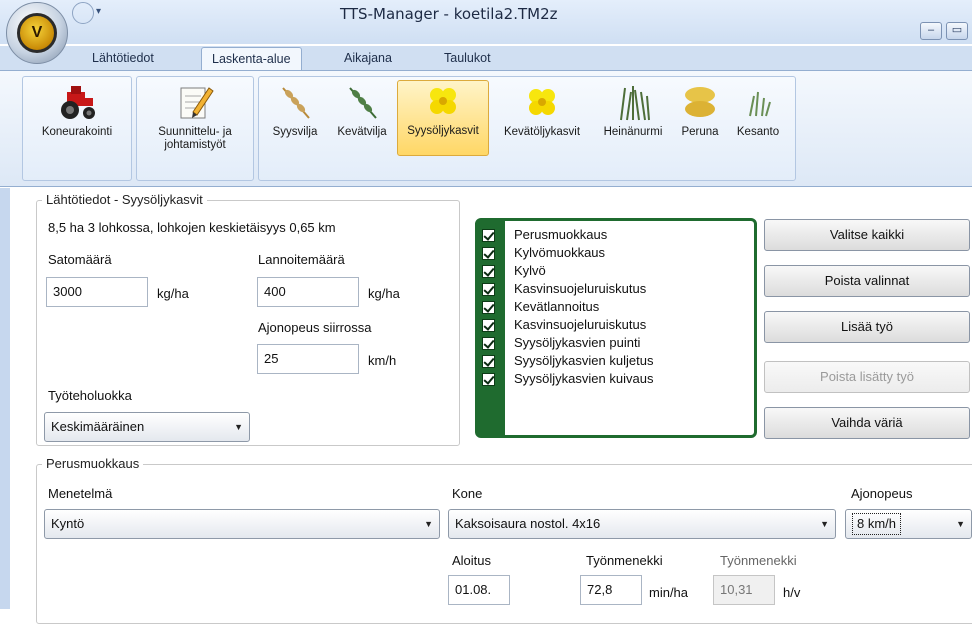 The width and height of the screenshot is (972, 624). What do you see at coordinates (5, 398) in the screenshot?
I see `left-edge-strip` at bounding box center [5, 398].